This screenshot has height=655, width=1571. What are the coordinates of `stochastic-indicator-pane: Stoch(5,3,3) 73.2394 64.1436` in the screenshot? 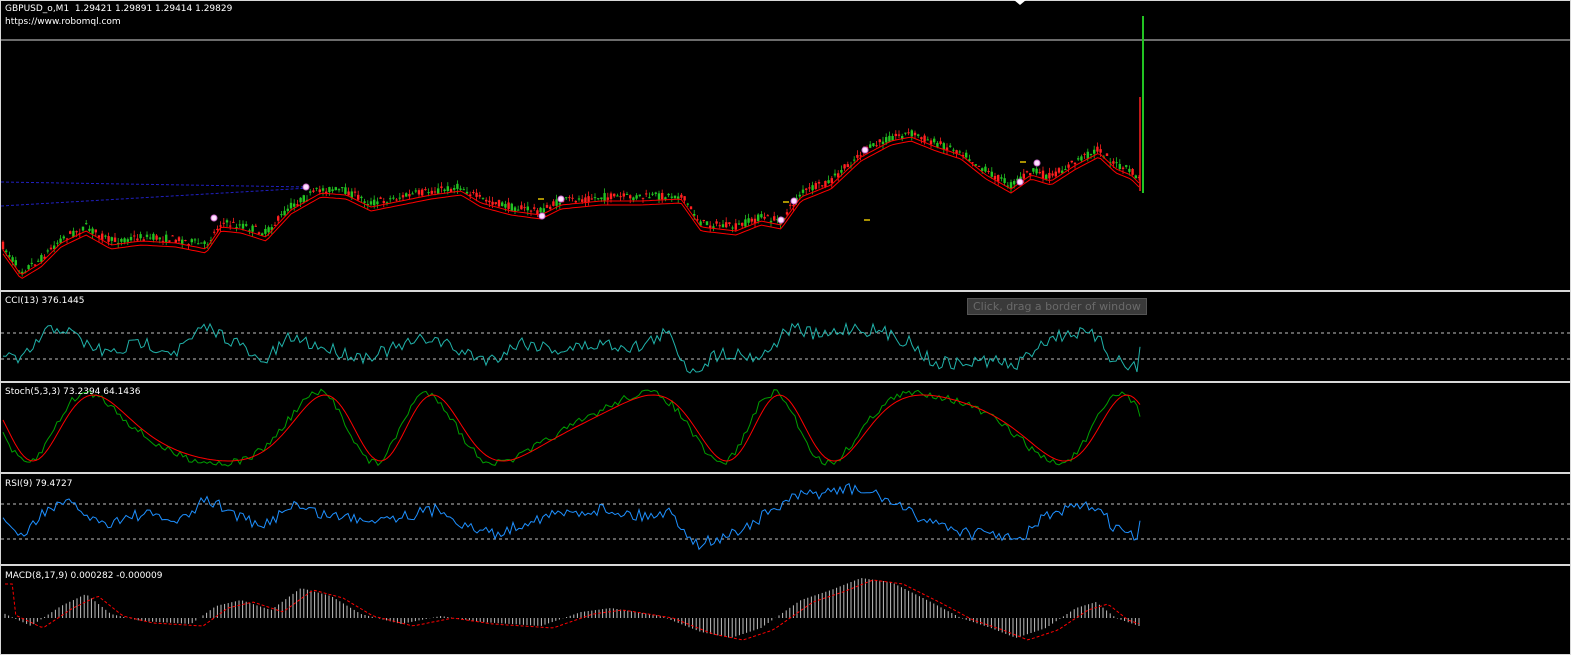 It's located at (785, 427).